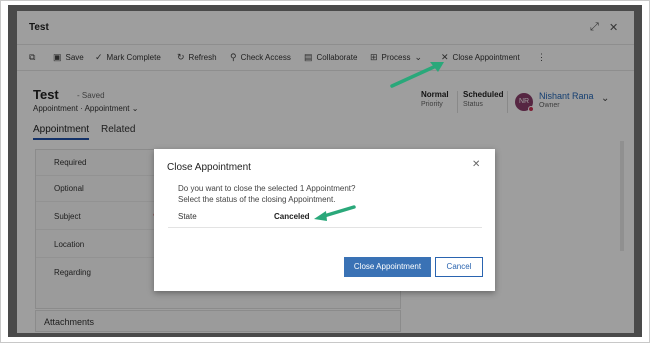  What do you see at coordinates (335, 213) in the screenshot?
I see `arrow-to-canceled-state` at bounding box center [335, 213].